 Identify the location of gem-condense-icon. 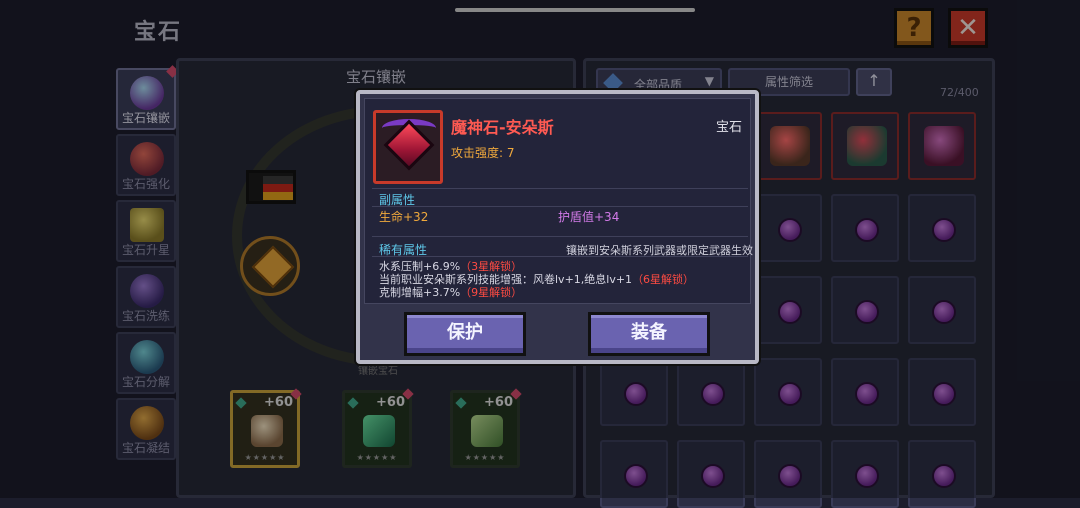
(147, 423).